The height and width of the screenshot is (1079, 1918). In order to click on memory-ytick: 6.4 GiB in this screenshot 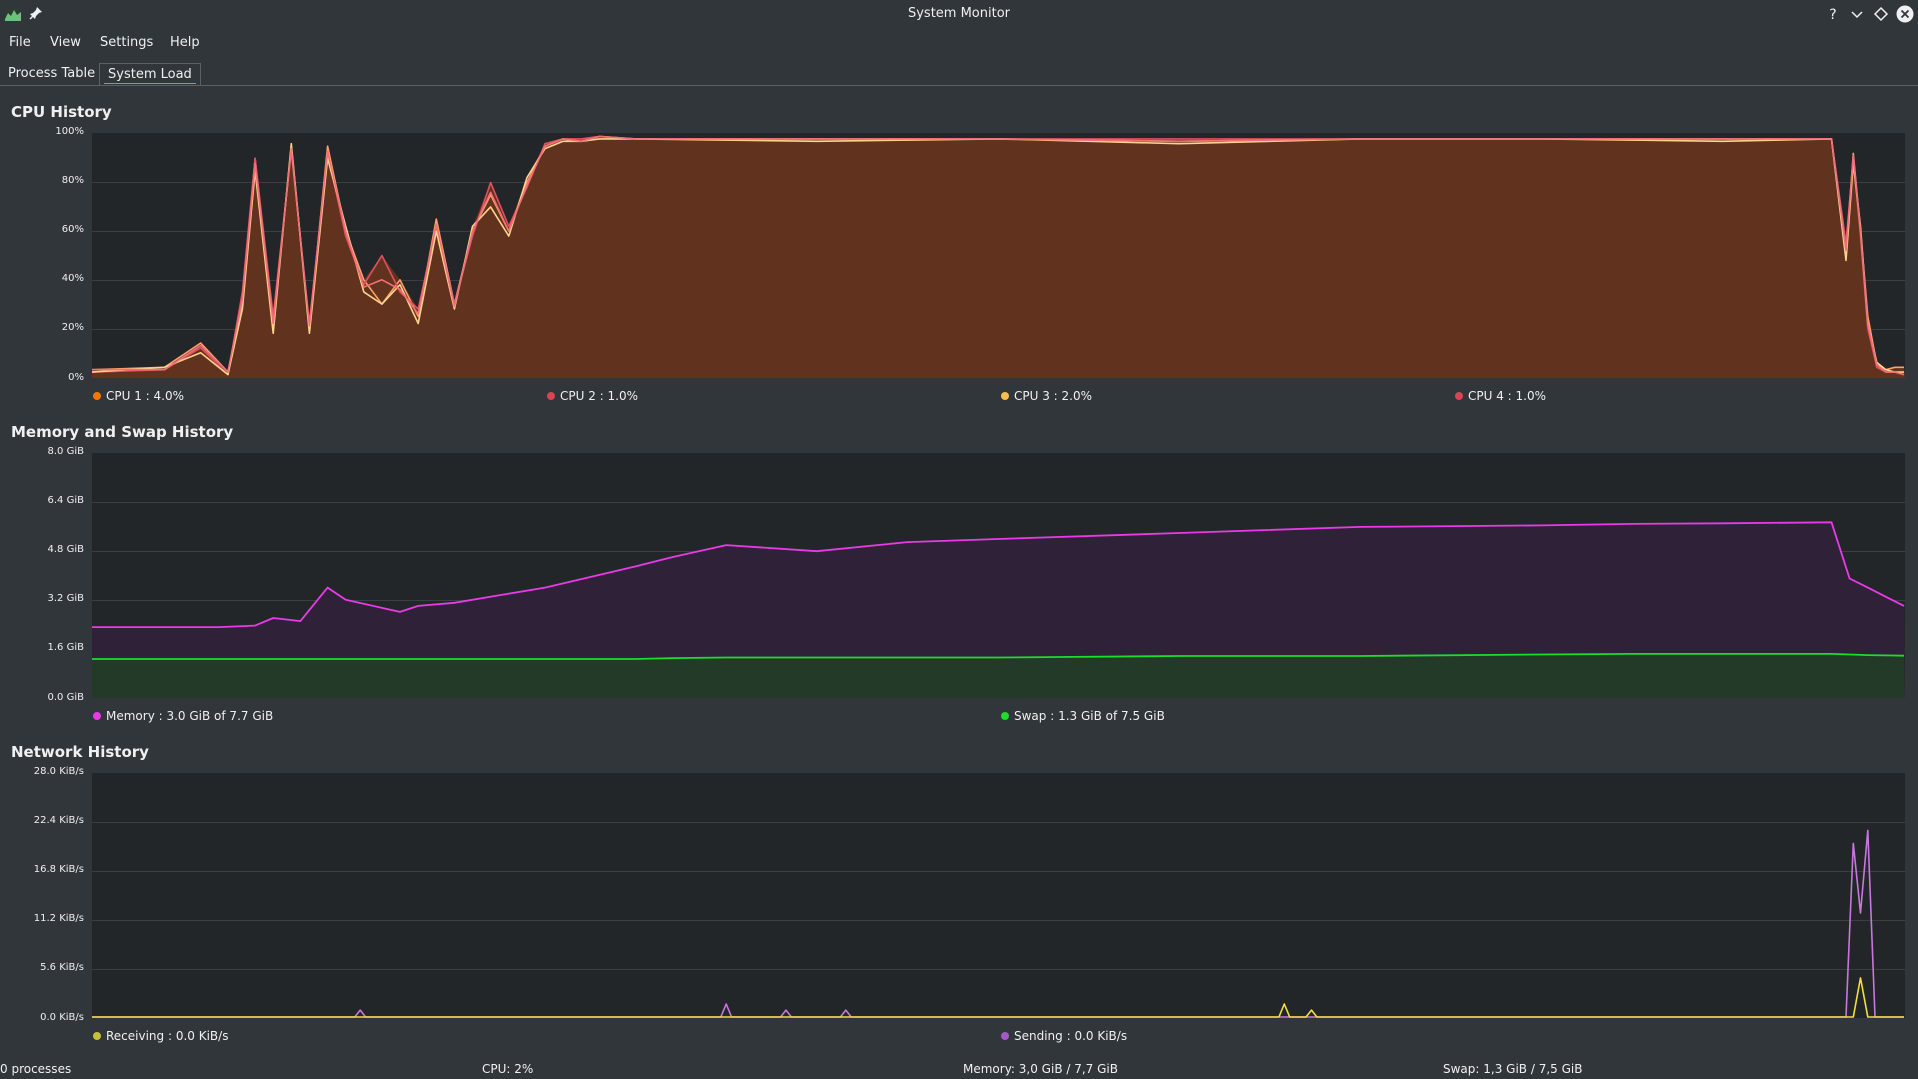, I will do `click(65, 500)`.